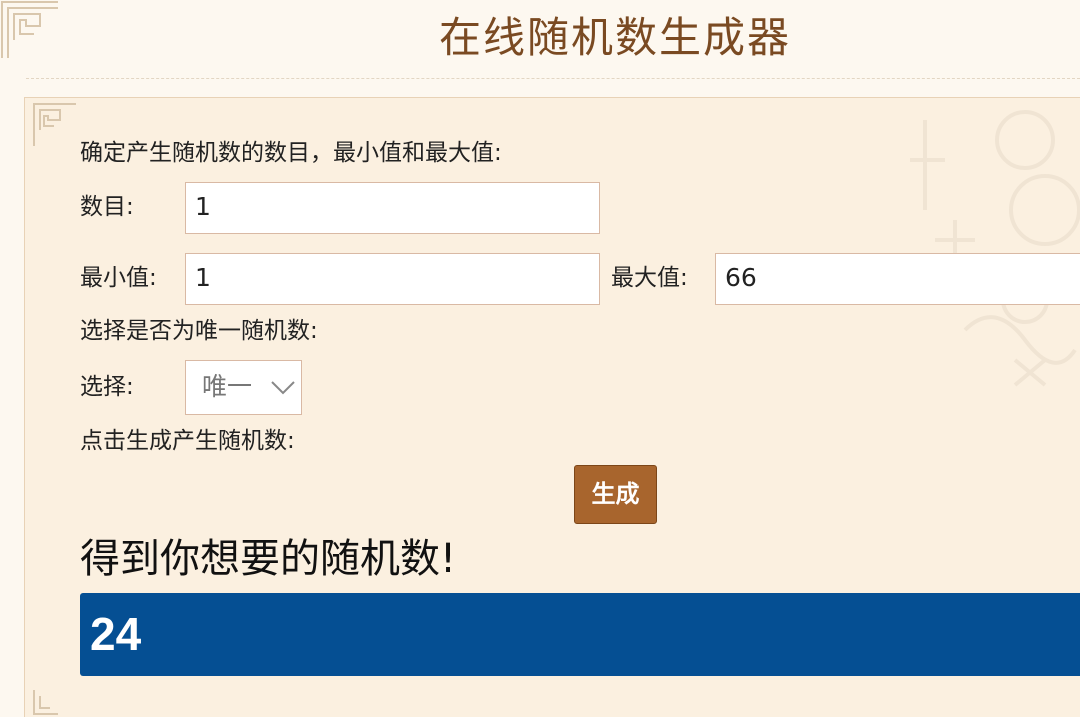  Describe the element at coordinates (187, 441) in the screenshot. I see `generate-prompt: 点击生成产生随机数:` at that location.